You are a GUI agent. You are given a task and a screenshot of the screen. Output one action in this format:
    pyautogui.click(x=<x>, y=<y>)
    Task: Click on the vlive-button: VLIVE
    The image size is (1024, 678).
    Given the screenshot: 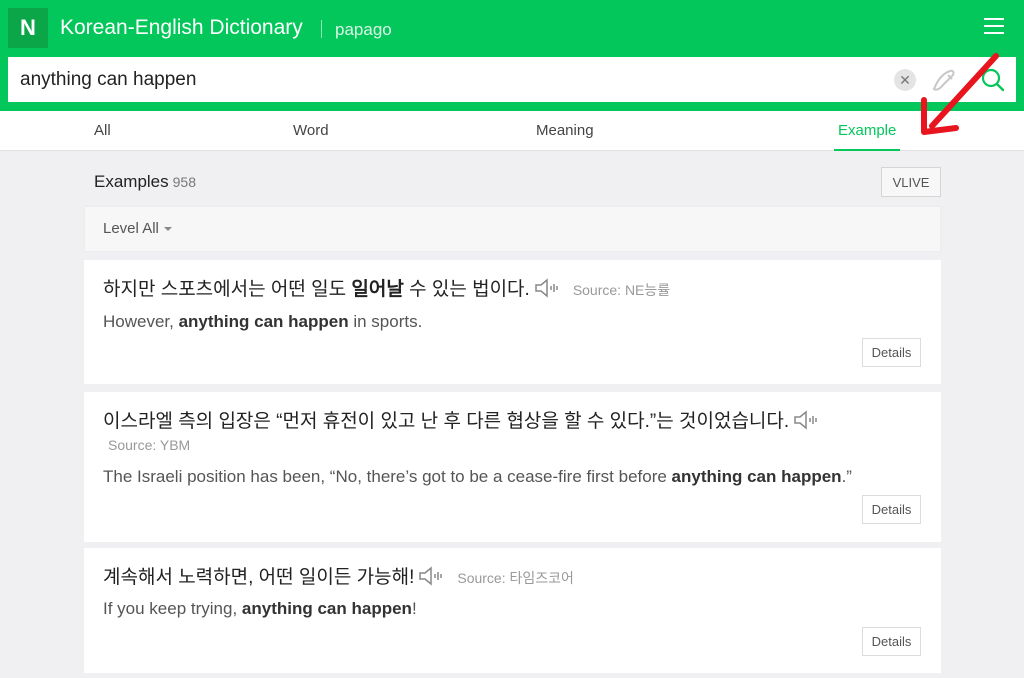 What is the action you would take?
    pyautogui.click(x=911, y=182)
    